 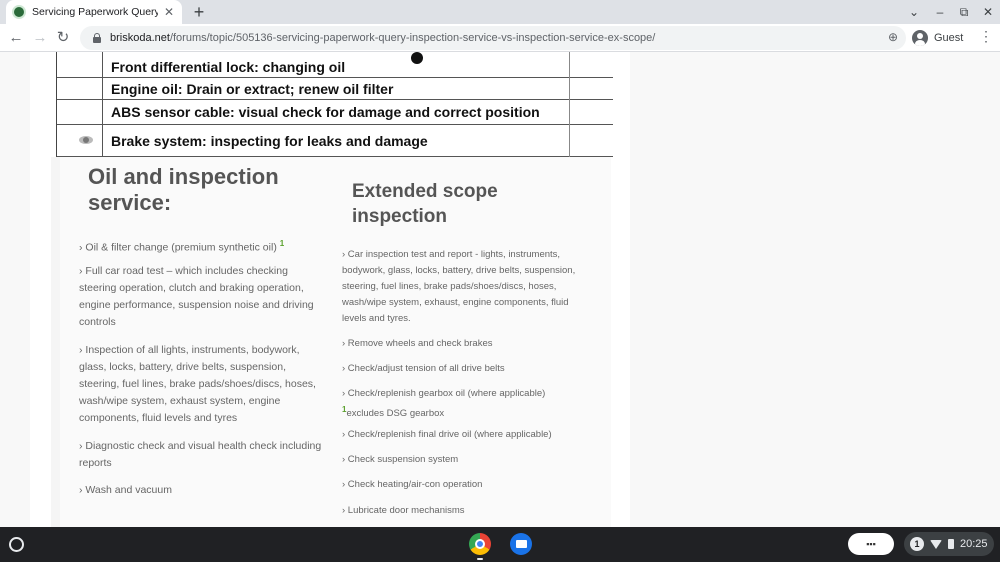 What do you see at coordinates (914, 12) in the screenshot?
I see `tab-search-dropdown-icon: ⌄` at bounding box center [914, 12].